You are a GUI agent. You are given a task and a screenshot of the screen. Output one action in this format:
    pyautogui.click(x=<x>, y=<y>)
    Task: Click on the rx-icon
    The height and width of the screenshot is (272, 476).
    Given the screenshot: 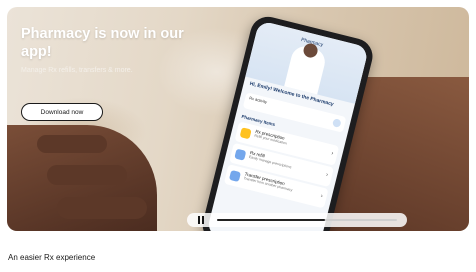 What is the action you would take?
    pyautogui.click(x=336, y=123)
    